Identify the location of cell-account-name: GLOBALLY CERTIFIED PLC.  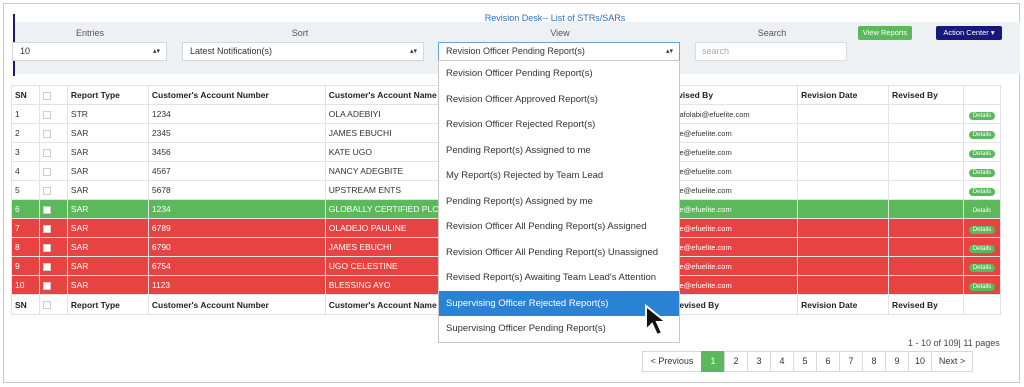
(382, 209).